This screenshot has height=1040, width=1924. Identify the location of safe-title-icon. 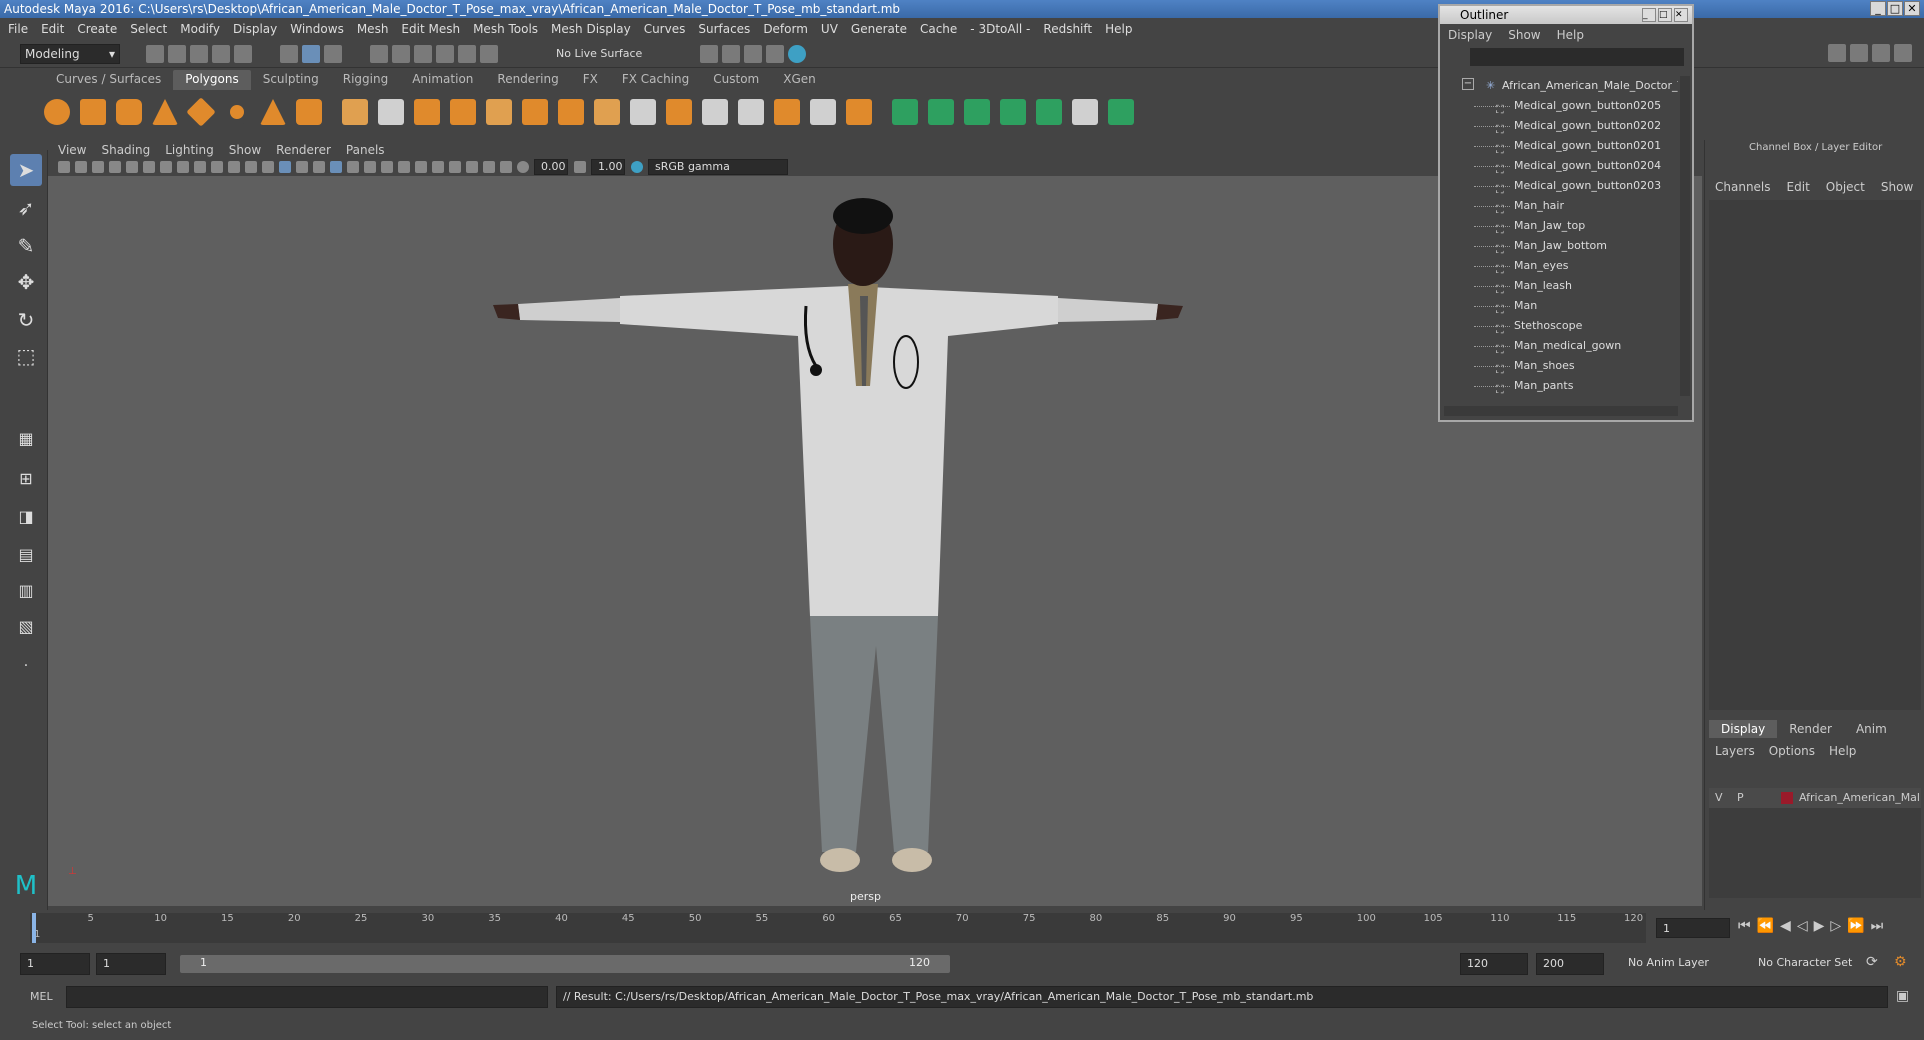
(251, 167).